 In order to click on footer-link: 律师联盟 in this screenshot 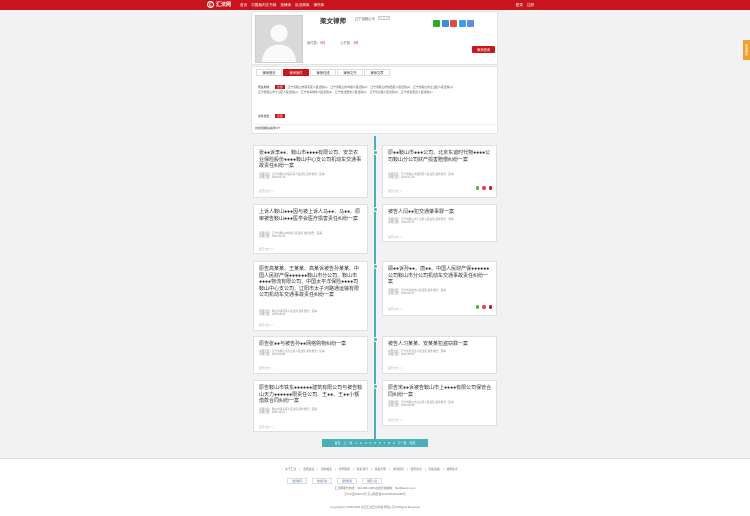, I will do `click(344, 469)`.